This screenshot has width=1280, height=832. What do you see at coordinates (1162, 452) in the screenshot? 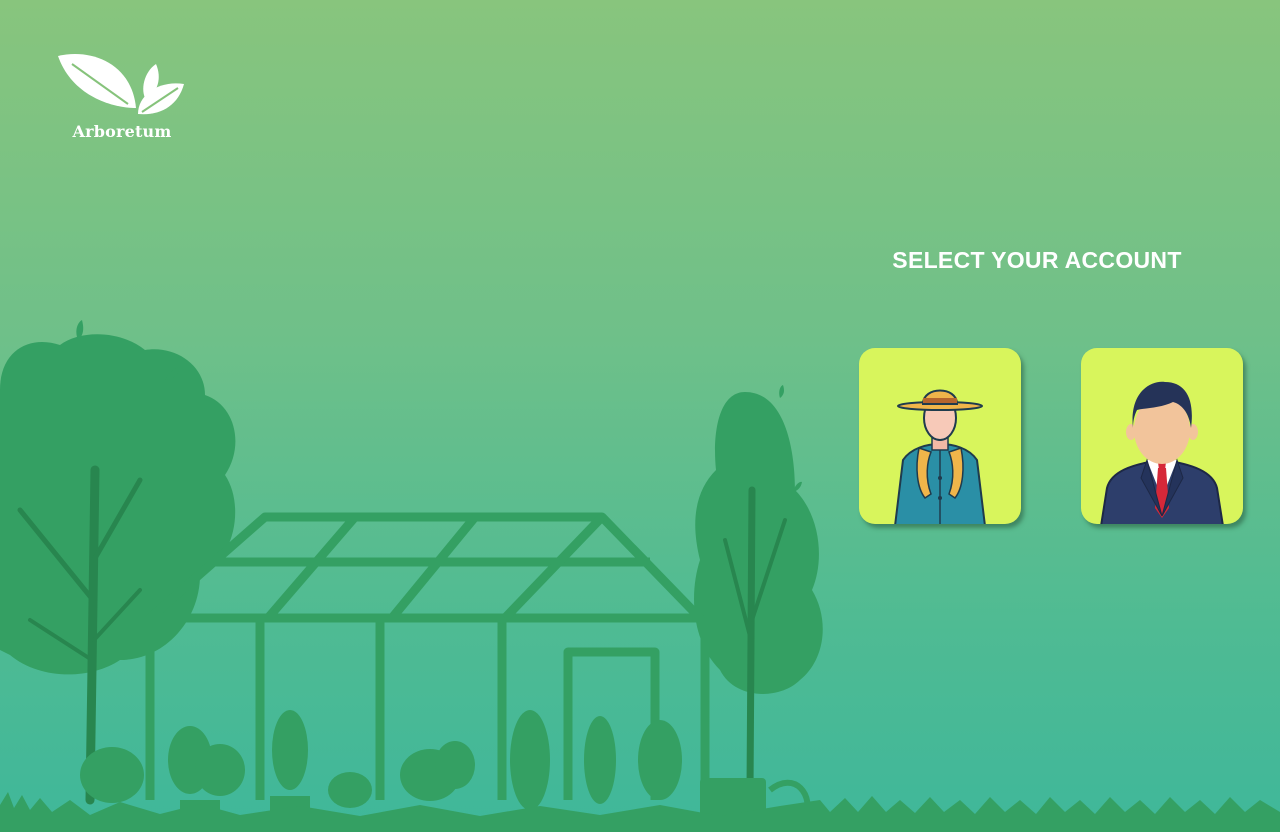
I see `businessman-avatar-icon` at bounding box center [1162, 452].